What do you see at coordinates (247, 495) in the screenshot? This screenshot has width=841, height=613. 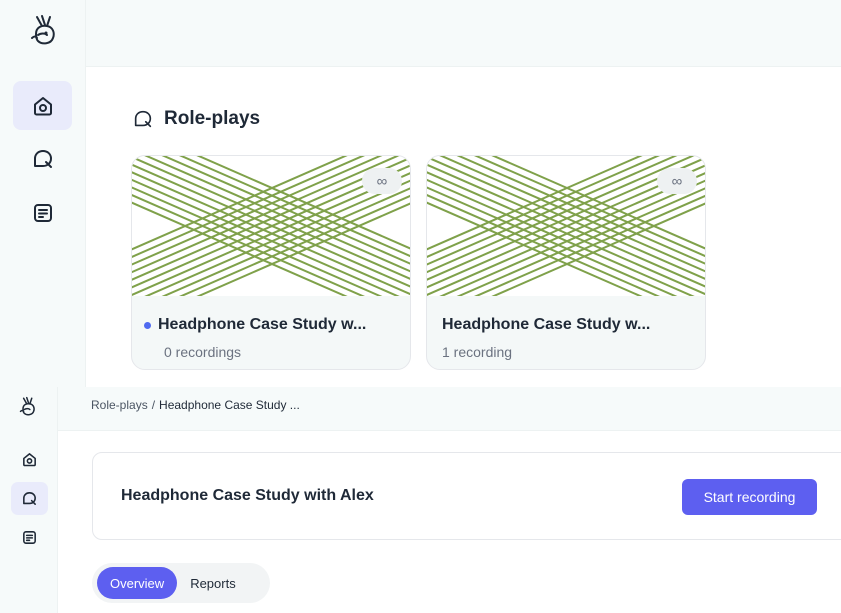 I see `roleplay-title: Headphone Case Study with Alex` at bounding box center [247, 495].